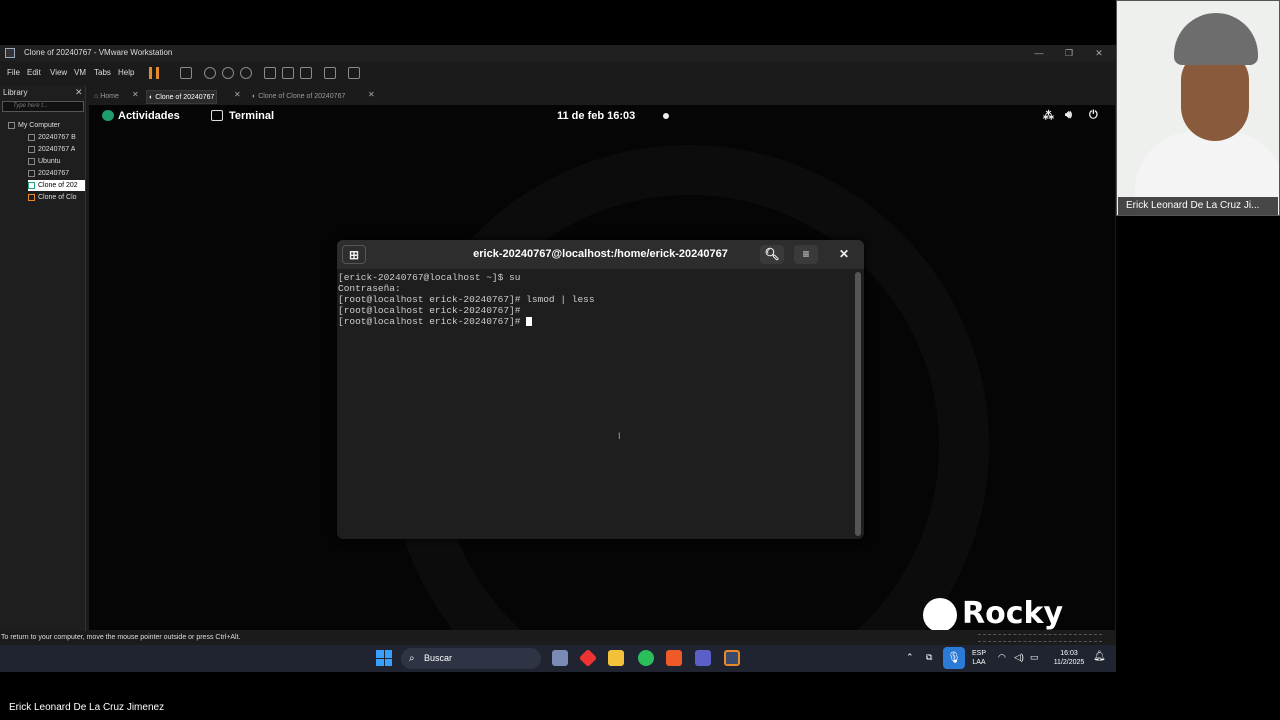 This screenshot has height=720, width=1280. Describe the element at coordinates (15, 92) in the screenshot. I see `library-title: Library` at that location.